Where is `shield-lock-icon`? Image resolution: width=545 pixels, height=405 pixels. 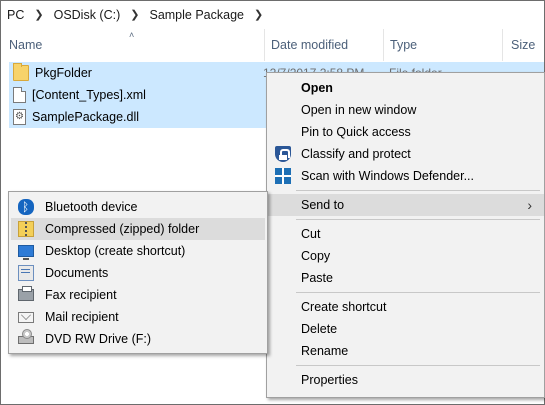
shield-lock-icon is located at coordinates (283, 154).